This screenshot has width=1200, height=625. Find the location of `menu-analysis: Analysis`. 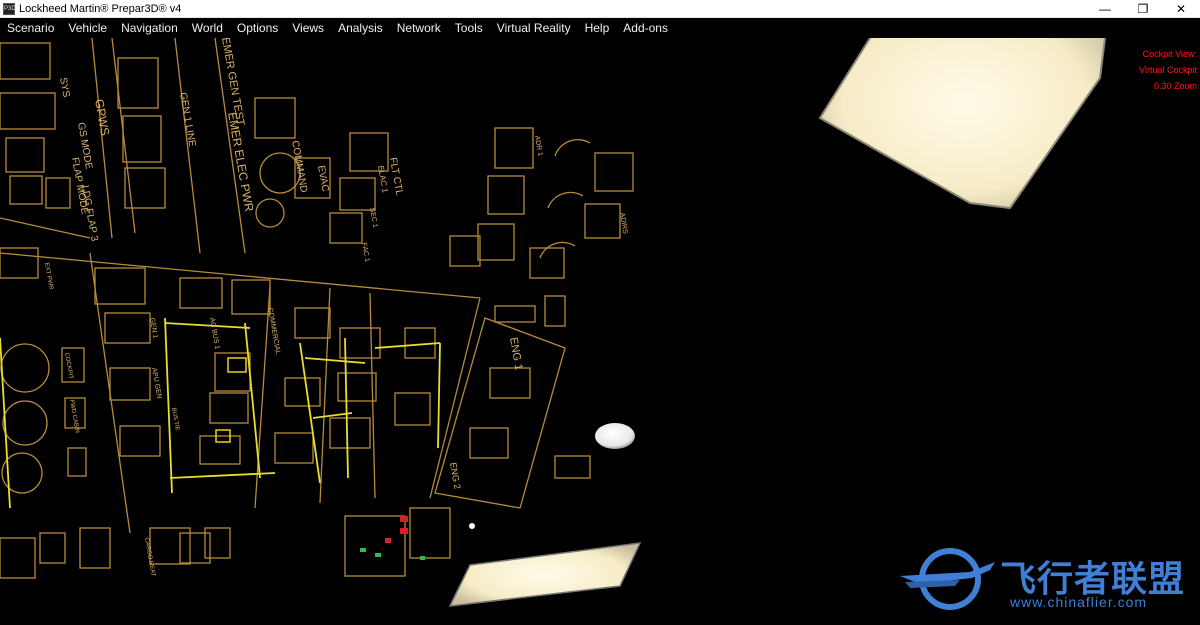

menu-analysis: Analysis is located at coordinates (360, 28).